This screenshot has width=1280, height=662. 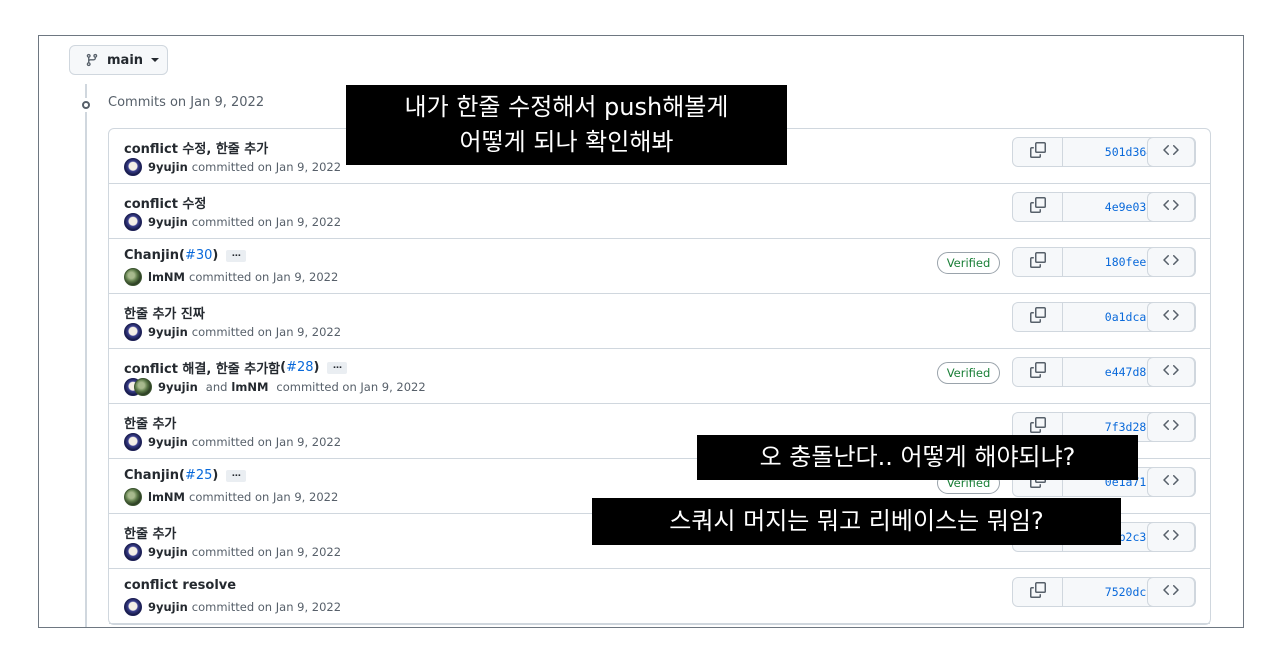 What do you see at coordinates (86, 105) in the screenshot?
I see `git-commit-icon` at bounding box center [86, 105].